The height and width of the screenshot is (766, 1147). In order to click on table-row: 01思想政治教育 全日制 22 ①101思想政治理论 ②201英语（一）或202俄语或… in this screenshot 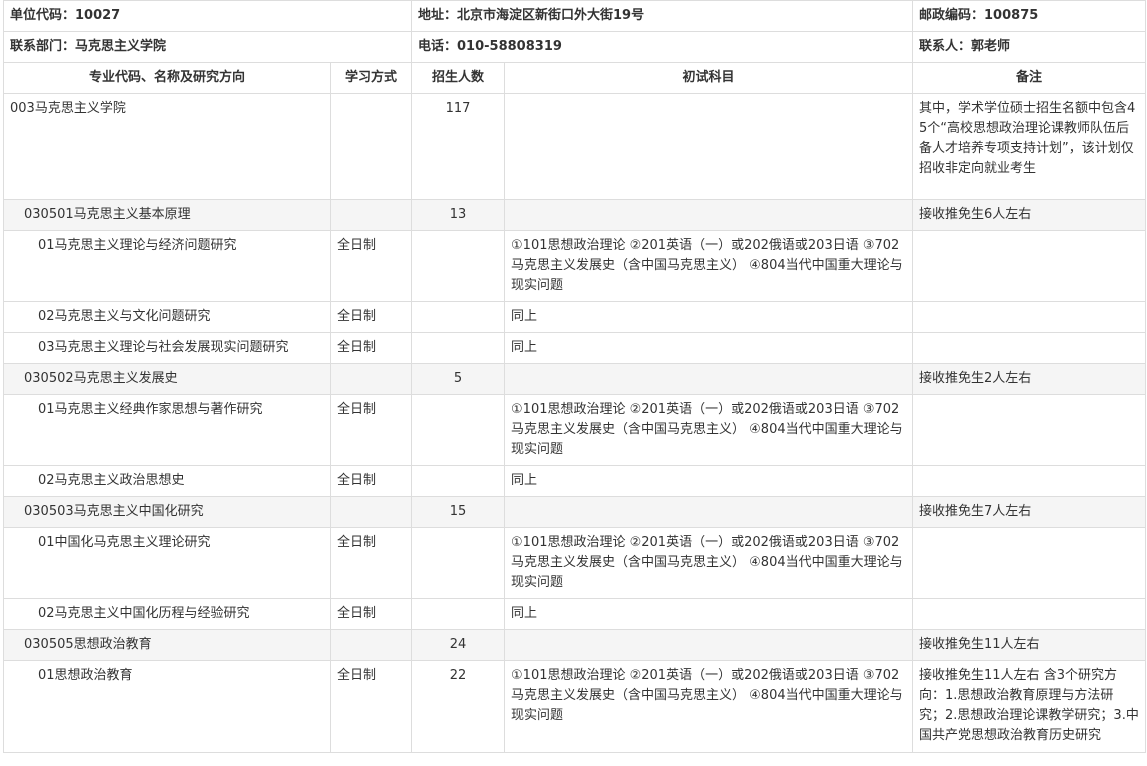, I will do `click(575, 706)`.